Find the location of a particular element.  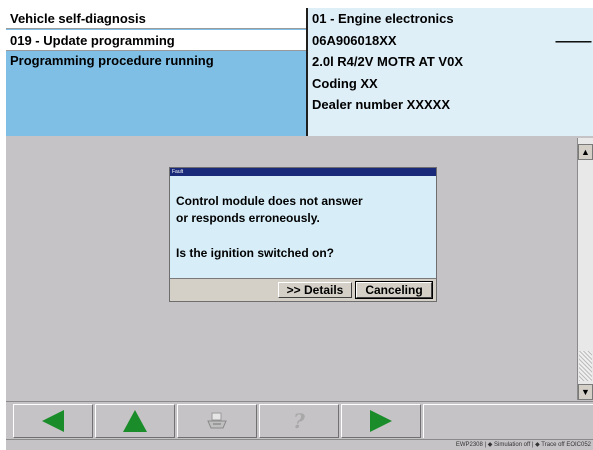

details-button: >> Details is located at coordinates (315, 290).